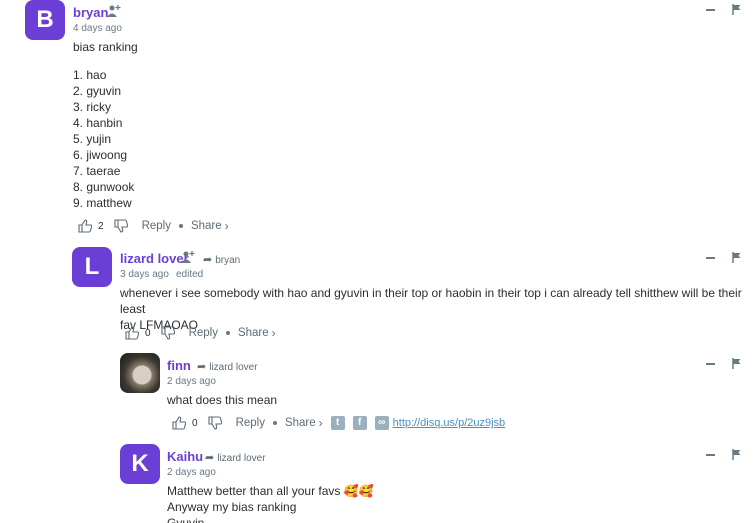  What do you see at coordinates (270, 491) in the screenshot?
I see `comment-line: Matthew better than all your favs 🥰🥰` at bounding box center [270, 491].